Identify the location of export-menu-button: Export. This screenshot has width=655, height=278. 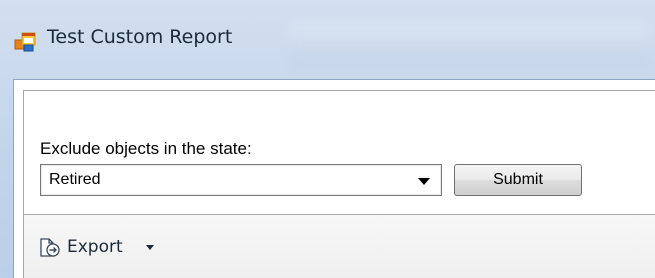
(103, 248).